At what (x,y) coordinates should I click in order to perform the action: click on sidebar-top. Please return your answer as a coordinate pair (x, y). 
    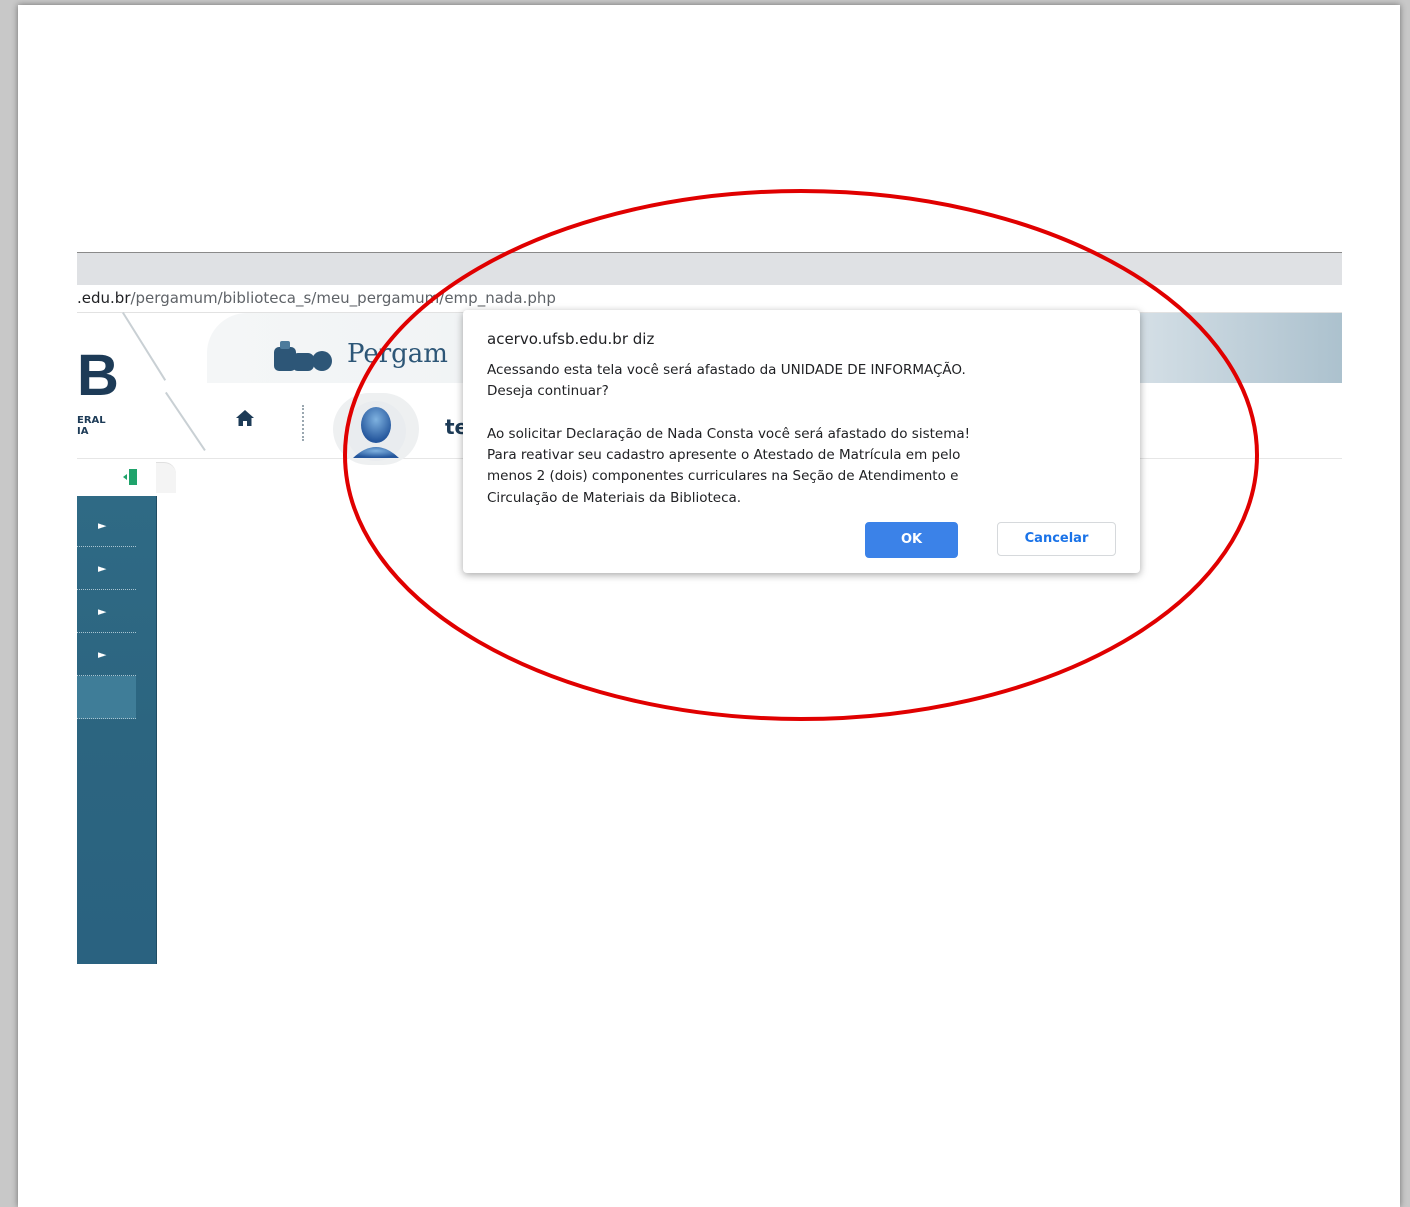
    Looking at the image, I should click on (116, 479).